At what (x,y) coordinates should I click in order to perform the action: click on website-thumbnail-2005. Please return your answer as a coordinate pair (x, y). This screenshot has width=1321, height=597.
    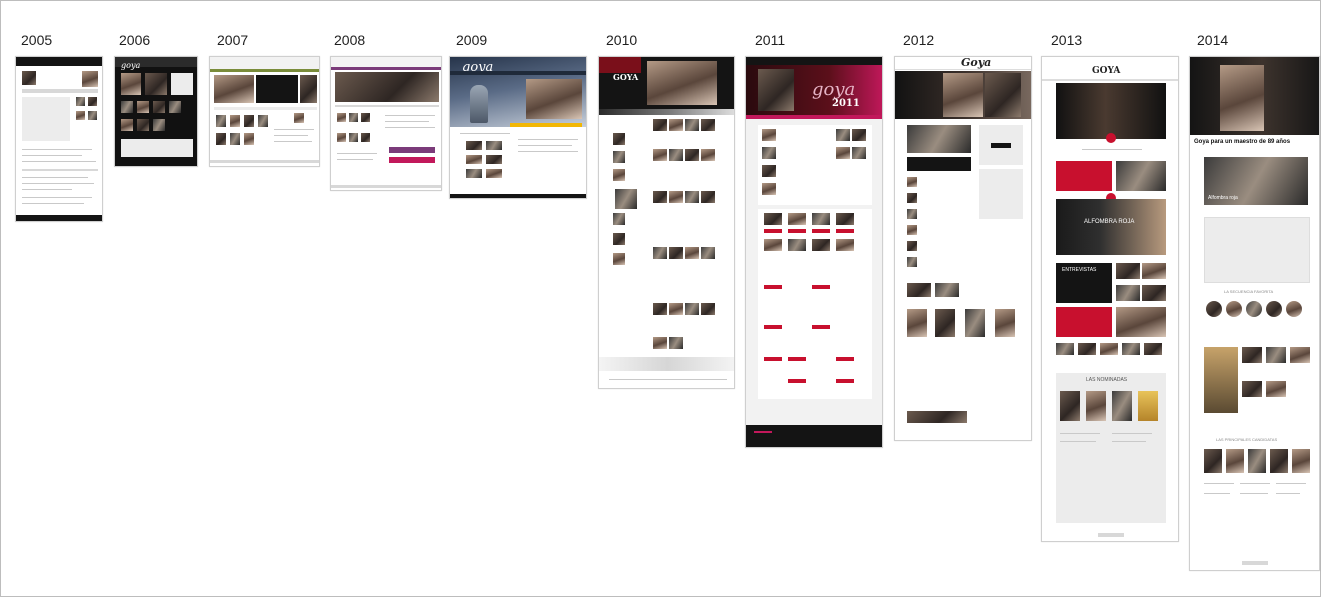
    Looking at the image, I should click on (59, 139).